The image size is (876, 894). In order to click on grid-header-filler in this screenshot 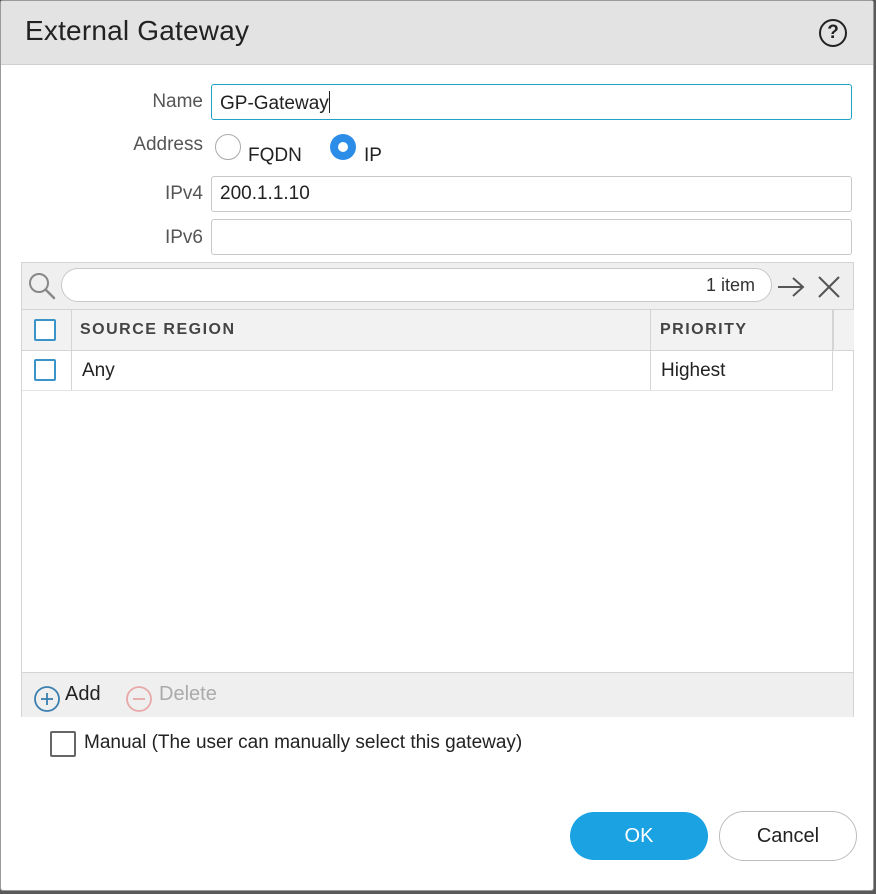, I will do `click(843, 330)`.